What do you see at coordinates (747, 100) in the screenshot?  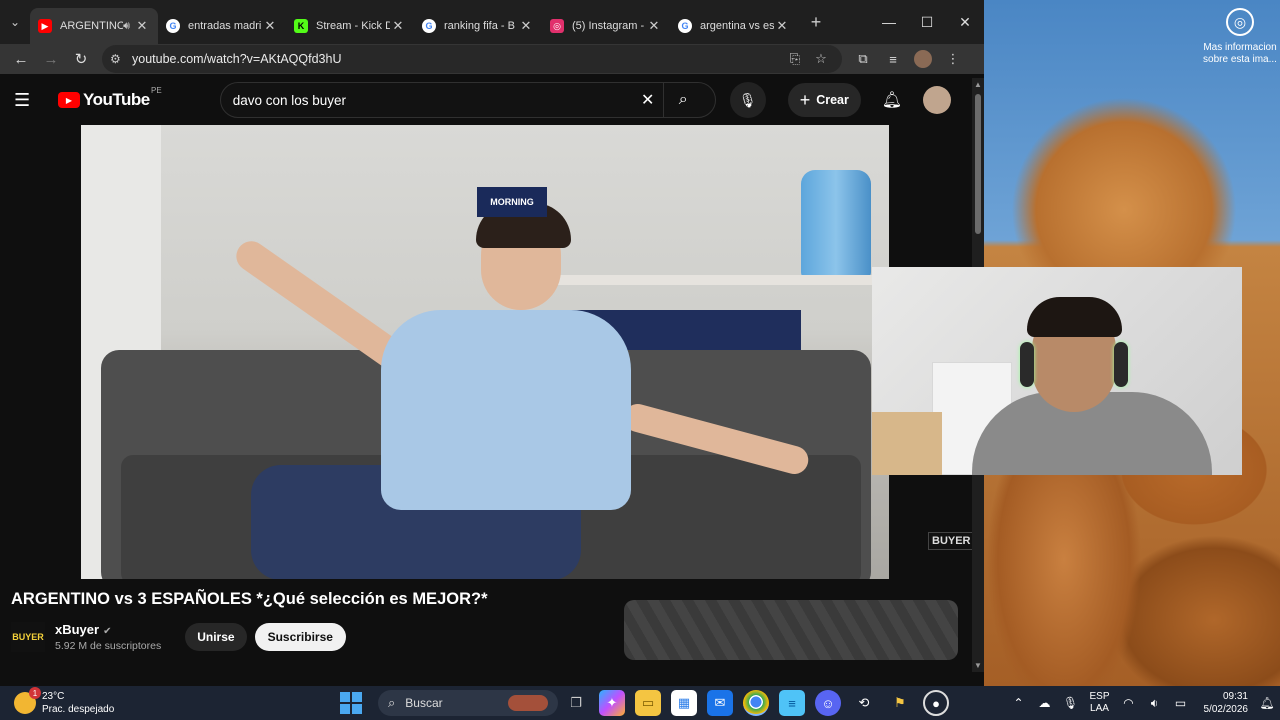 I see `microphone-icon: 🎙︎` at bounding box center [747, 100].